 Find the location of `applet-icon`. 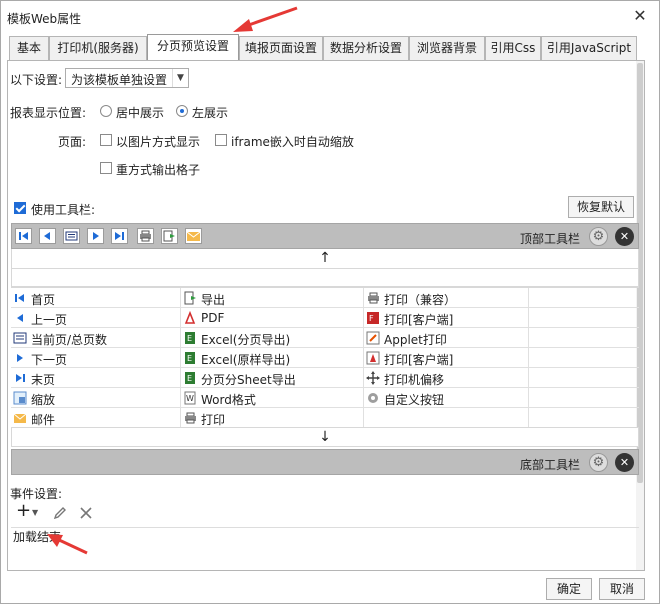

applet-icon is located at coordinates (373, 338).